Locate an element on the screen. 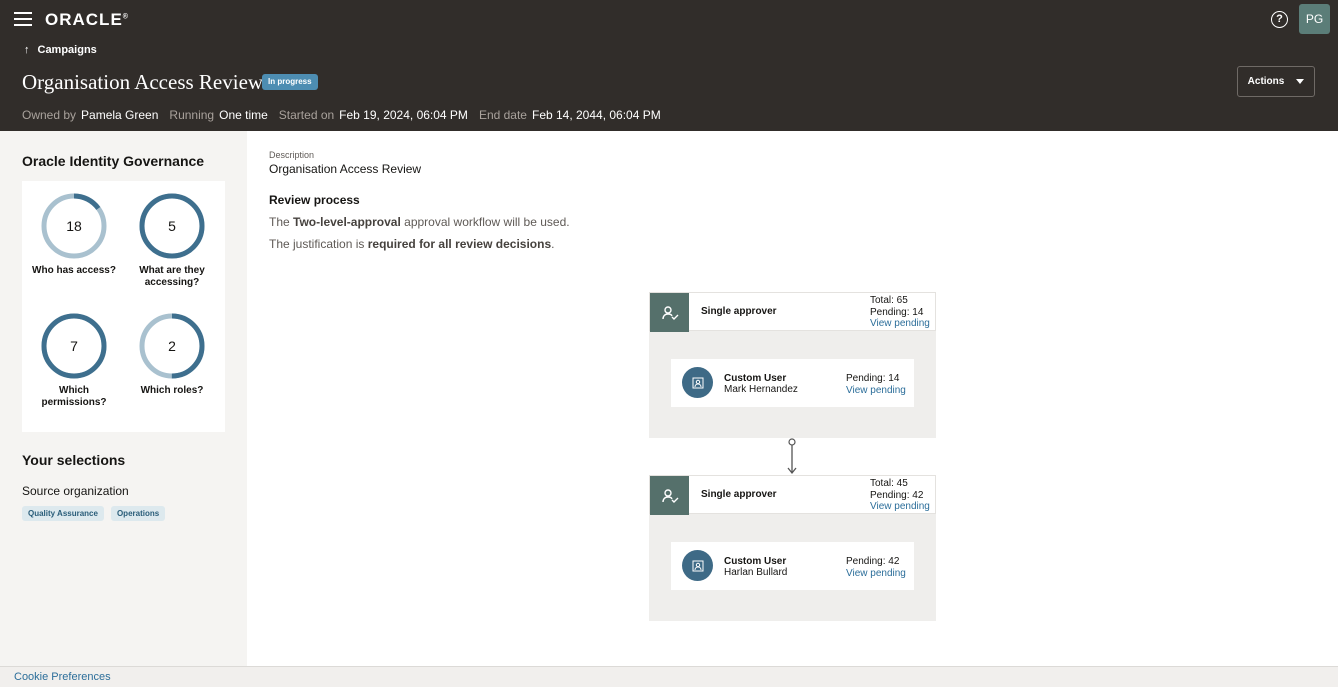 The height and width of the screenshot is (687, 1338). metric-value: 2 is located at coordinates (172, 346).